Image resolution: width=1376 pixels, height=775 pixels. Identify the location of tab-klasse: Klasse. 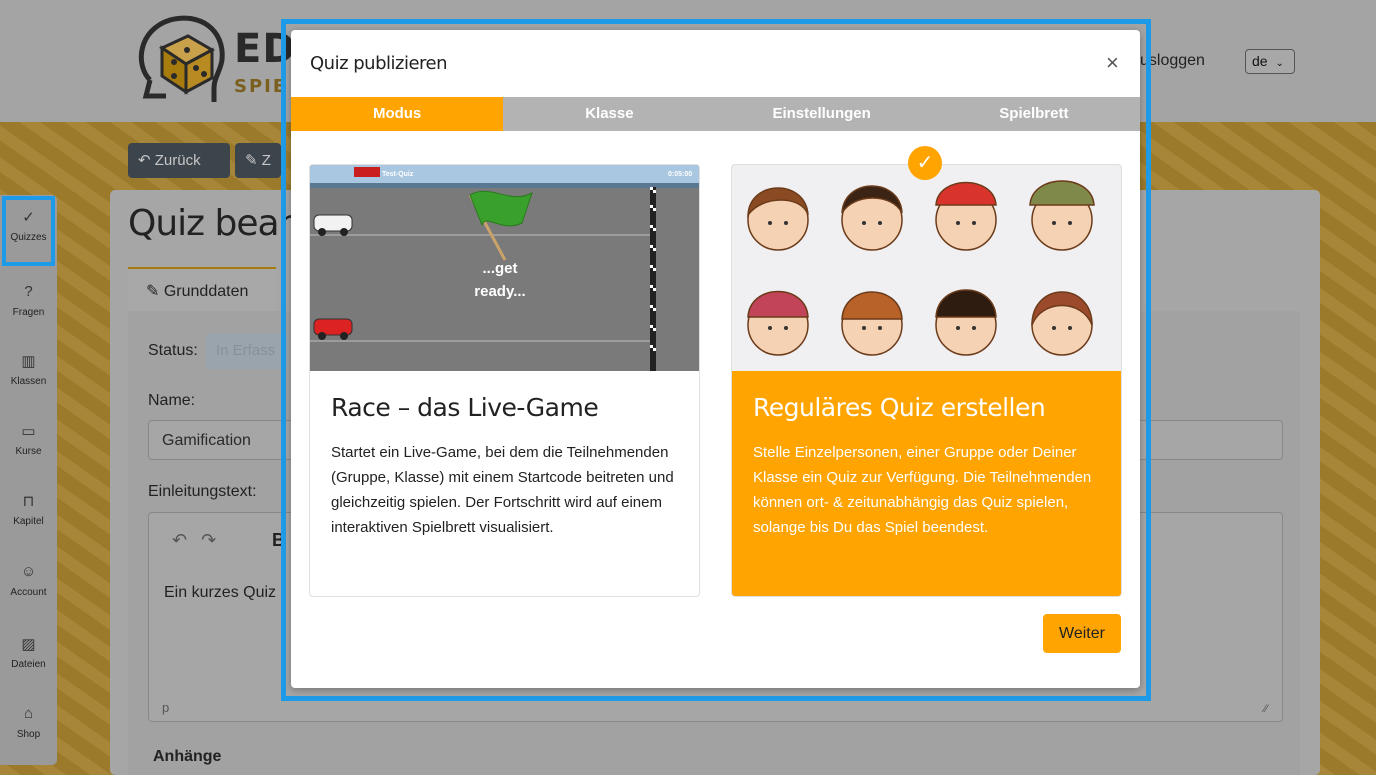
(609, 114).